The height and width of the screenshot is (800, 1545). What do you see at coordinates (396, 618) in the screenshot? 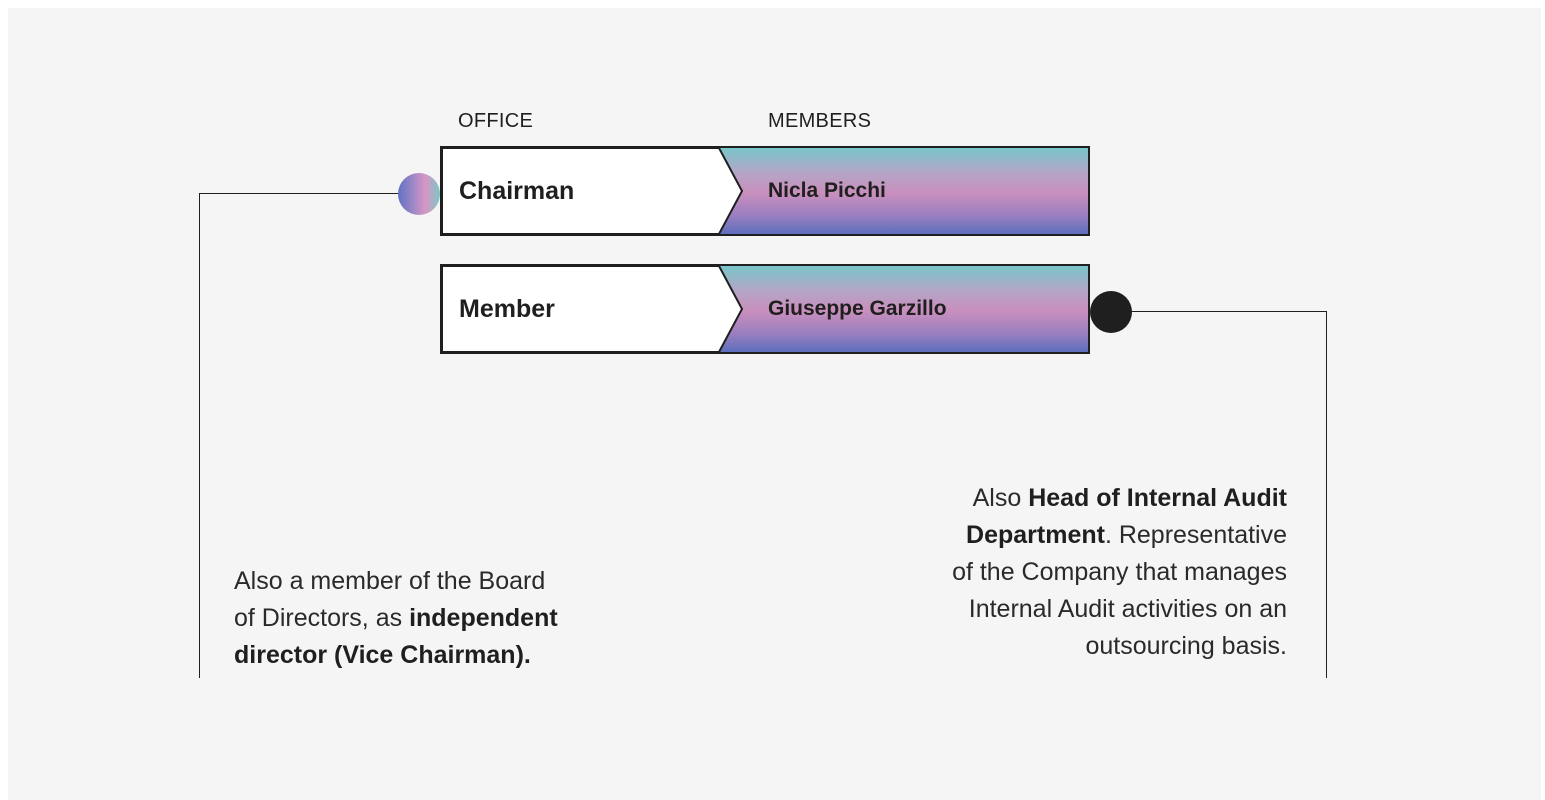
I see `left-note-line: of Directors, as independent` at bounding box center [396, 618].